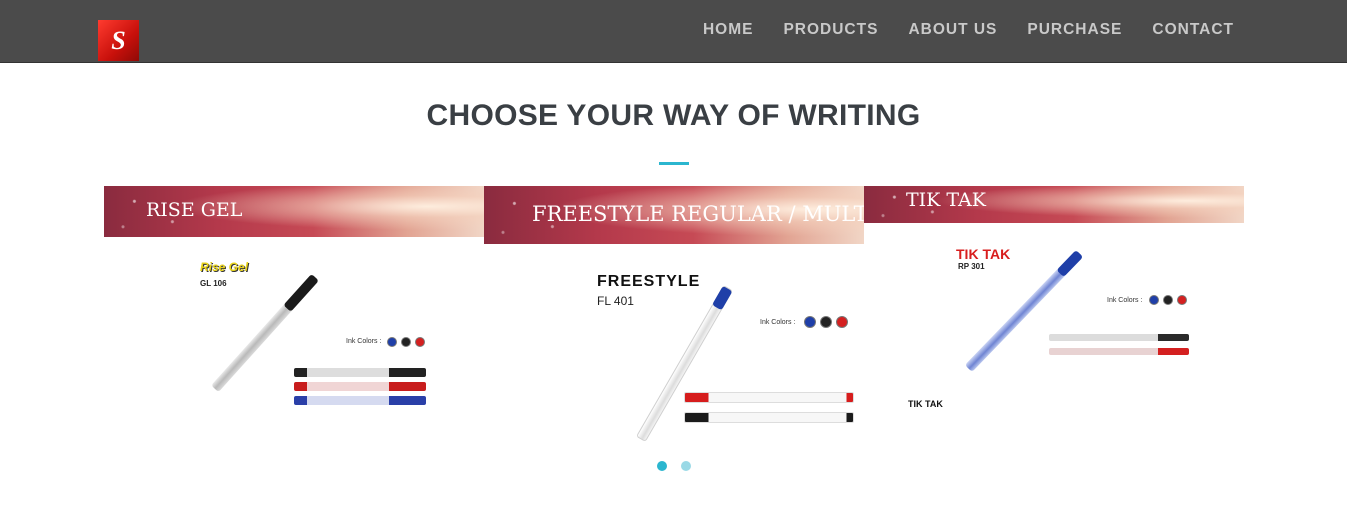 The width and height of the screenshot is (1347, 512). What do you see at coordinates (224, 267) in the screenshot?
I see `product-brand: Rise Gel` at bounding box center [224, 267].